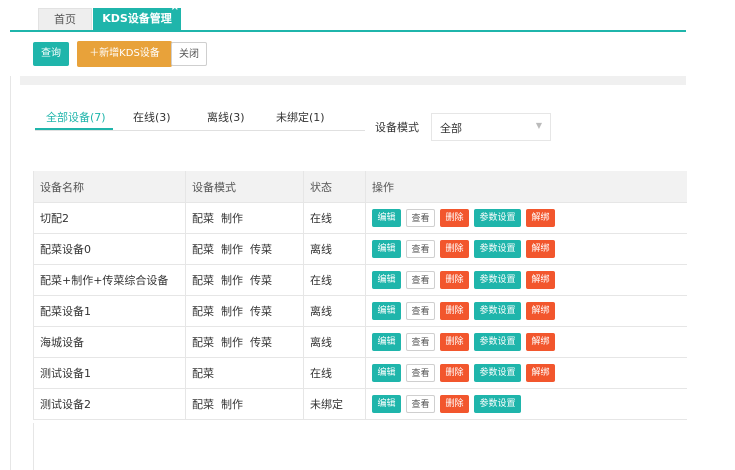  I want to click on cell-actions: 编辑 查看 删除 参数设置, so click(526, 404).